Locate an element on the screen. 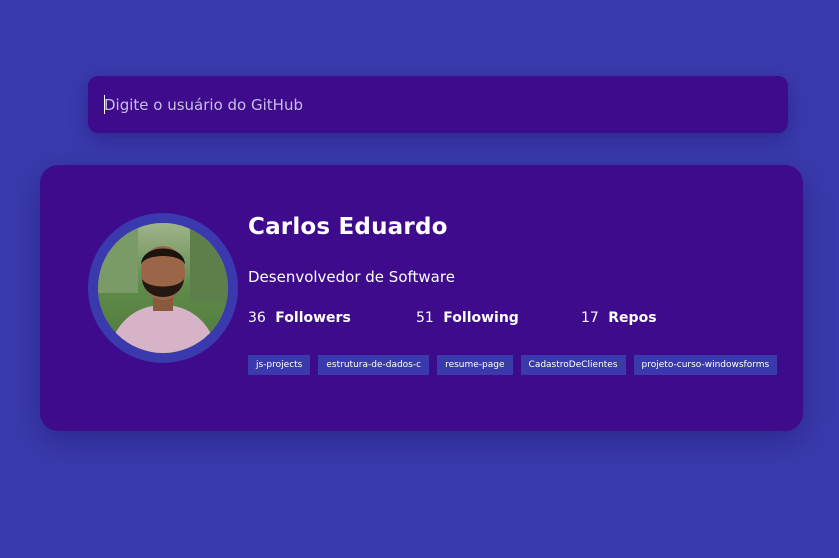  repo-tag: js-projects is located at coordinates (279, 365).